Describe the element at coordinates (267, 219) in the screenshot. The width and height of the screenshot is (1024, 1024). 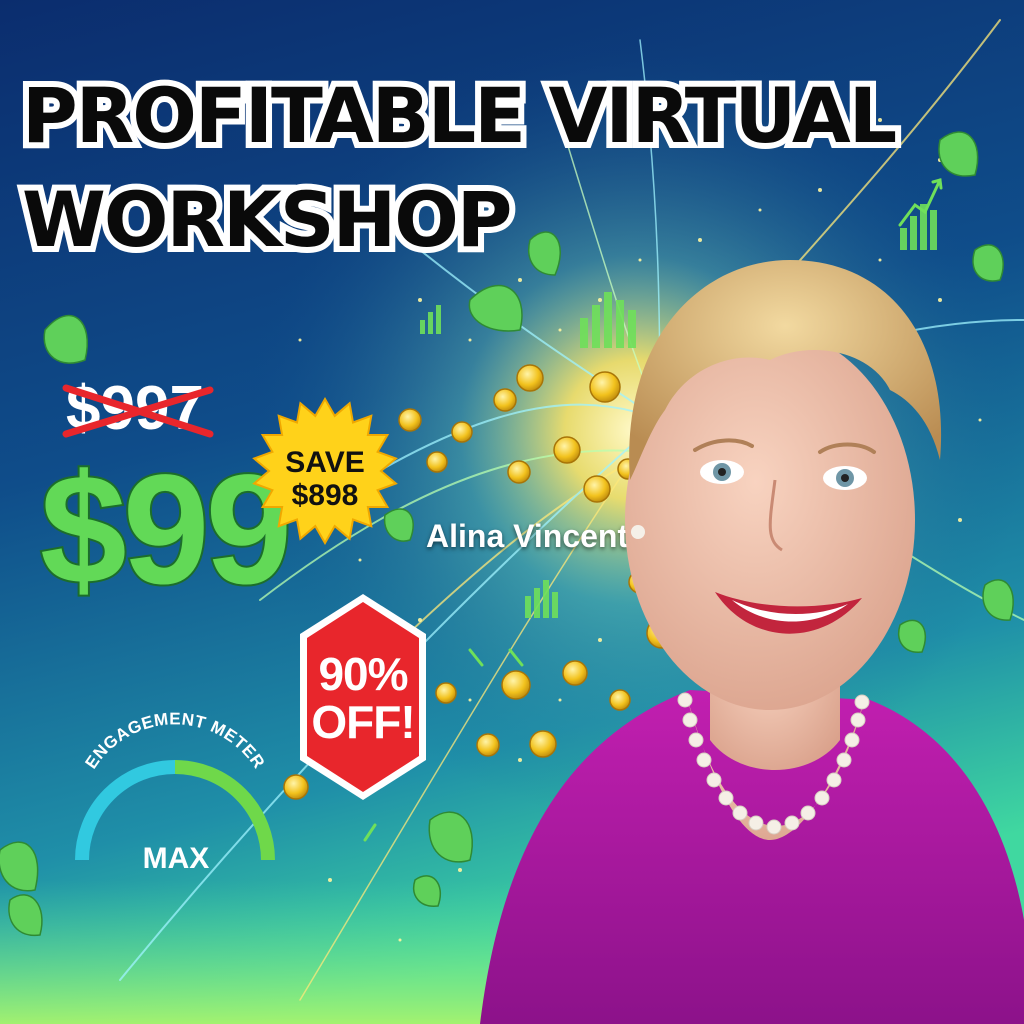
I see `title-line-2: WORKSHOP` at that location.